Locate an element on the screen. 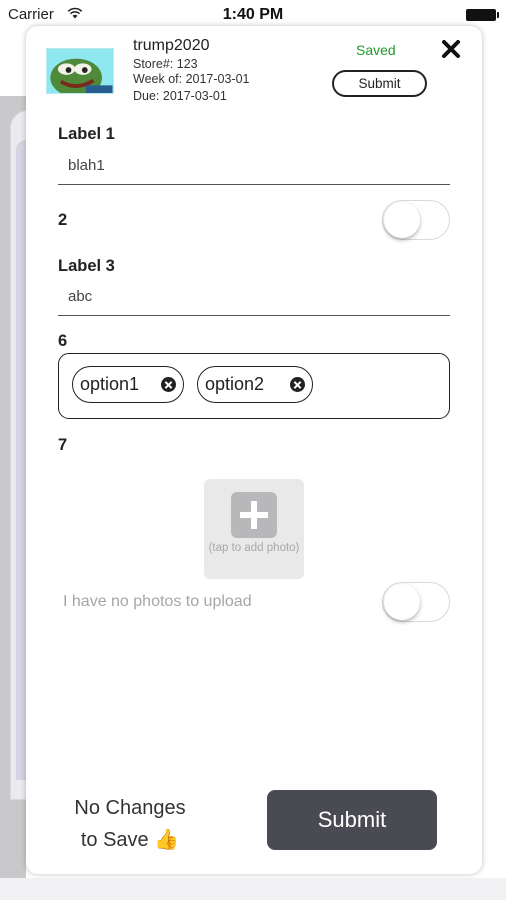  save-status-message: No Changes to Save 👍 is located at coordinates (130, 824).